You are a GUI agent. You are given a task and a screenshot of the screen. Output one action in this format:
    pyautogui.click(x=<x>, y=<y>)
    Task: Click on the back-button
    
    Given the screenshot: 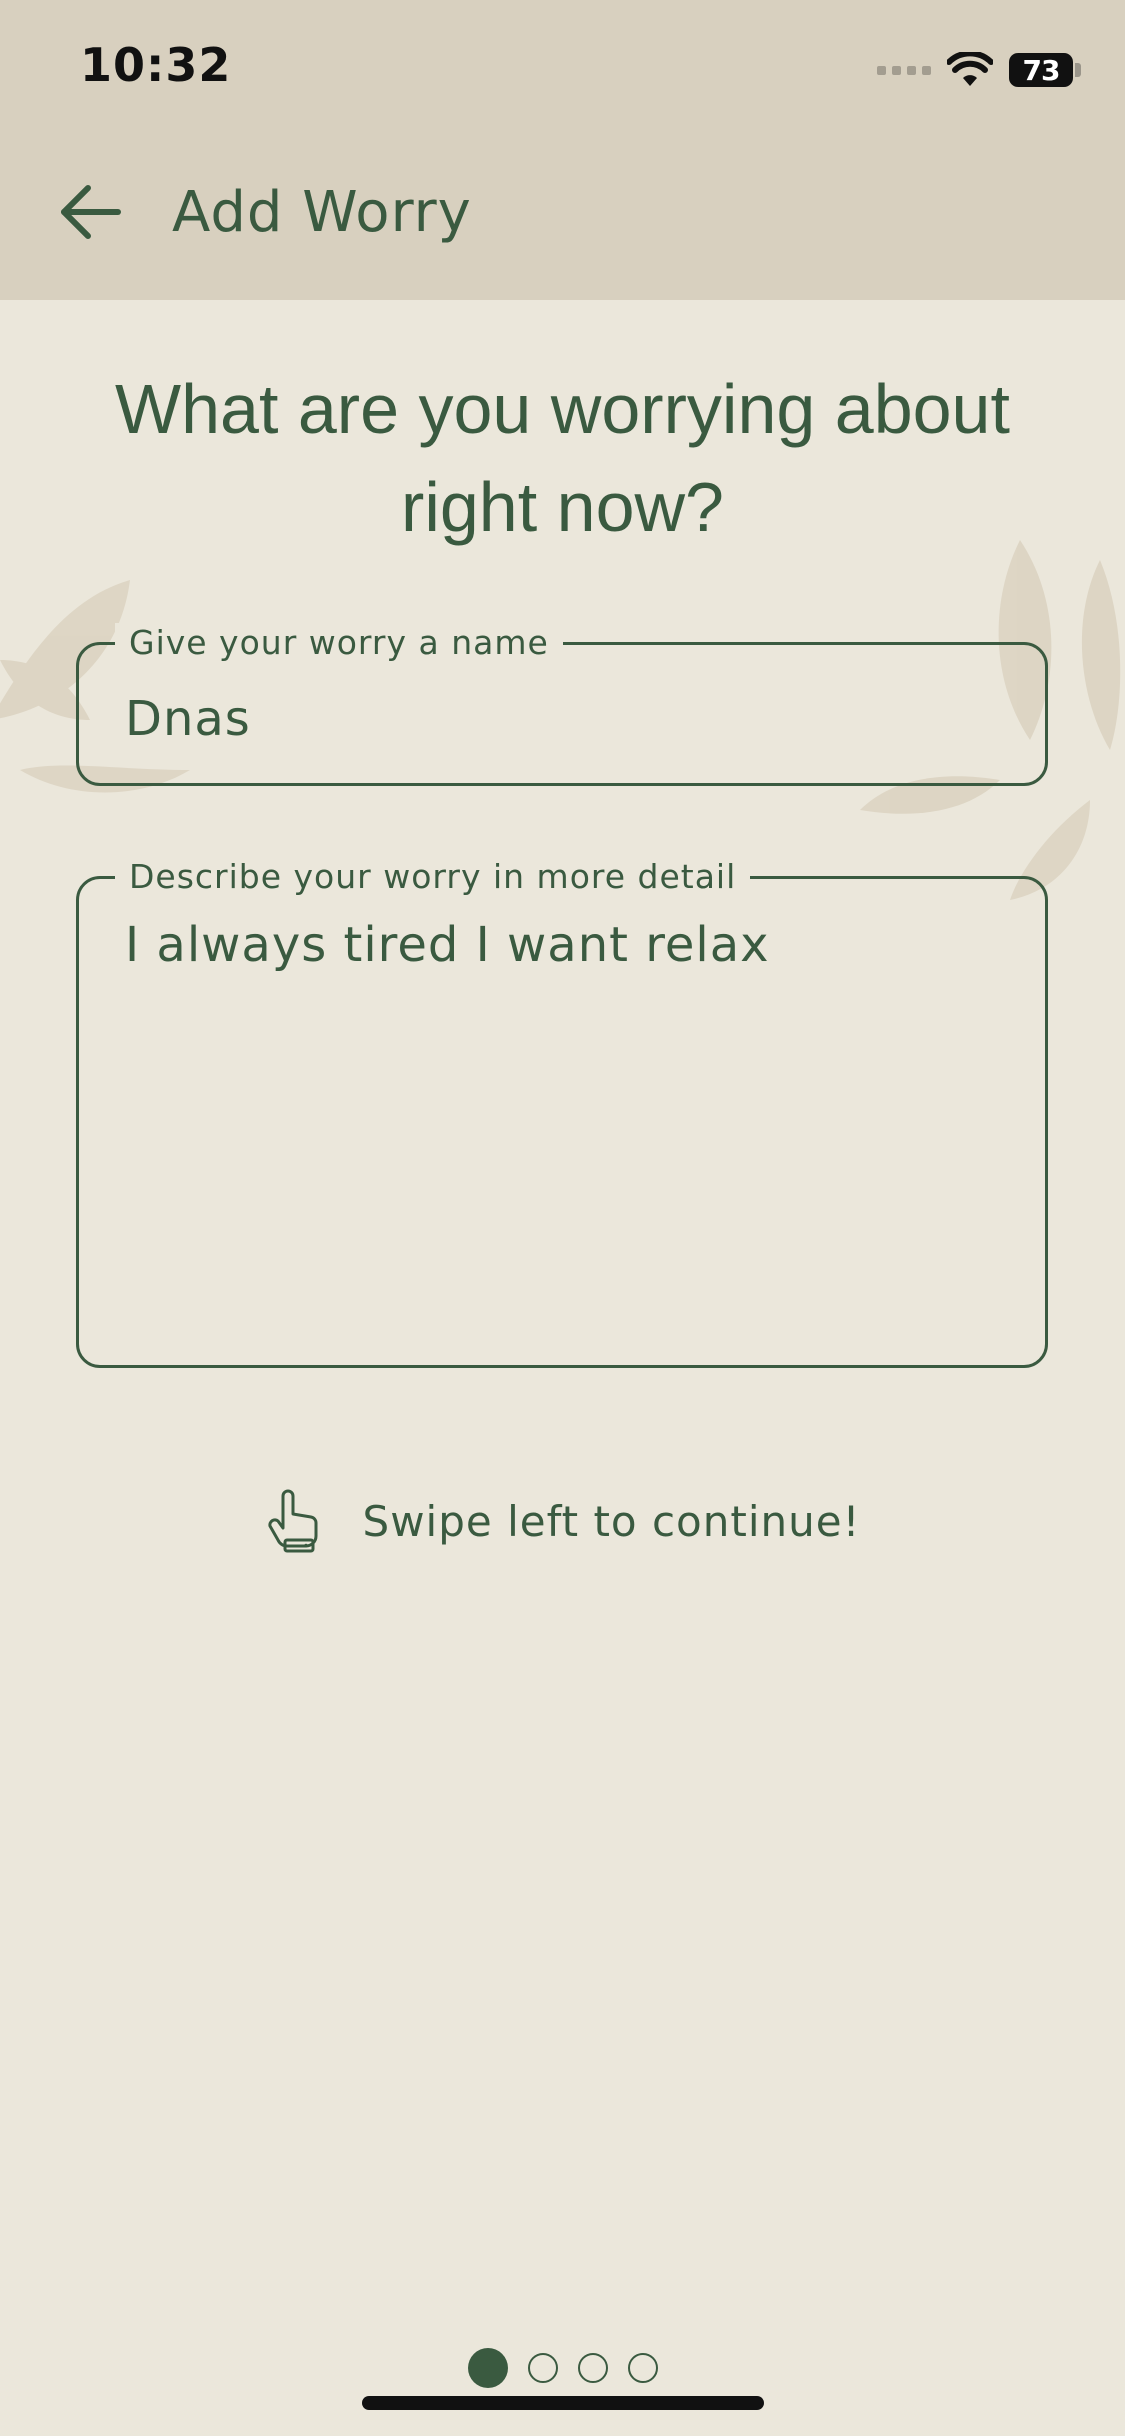 What is the action you would take?
    pyautogui.click(x=90, y=212)
    